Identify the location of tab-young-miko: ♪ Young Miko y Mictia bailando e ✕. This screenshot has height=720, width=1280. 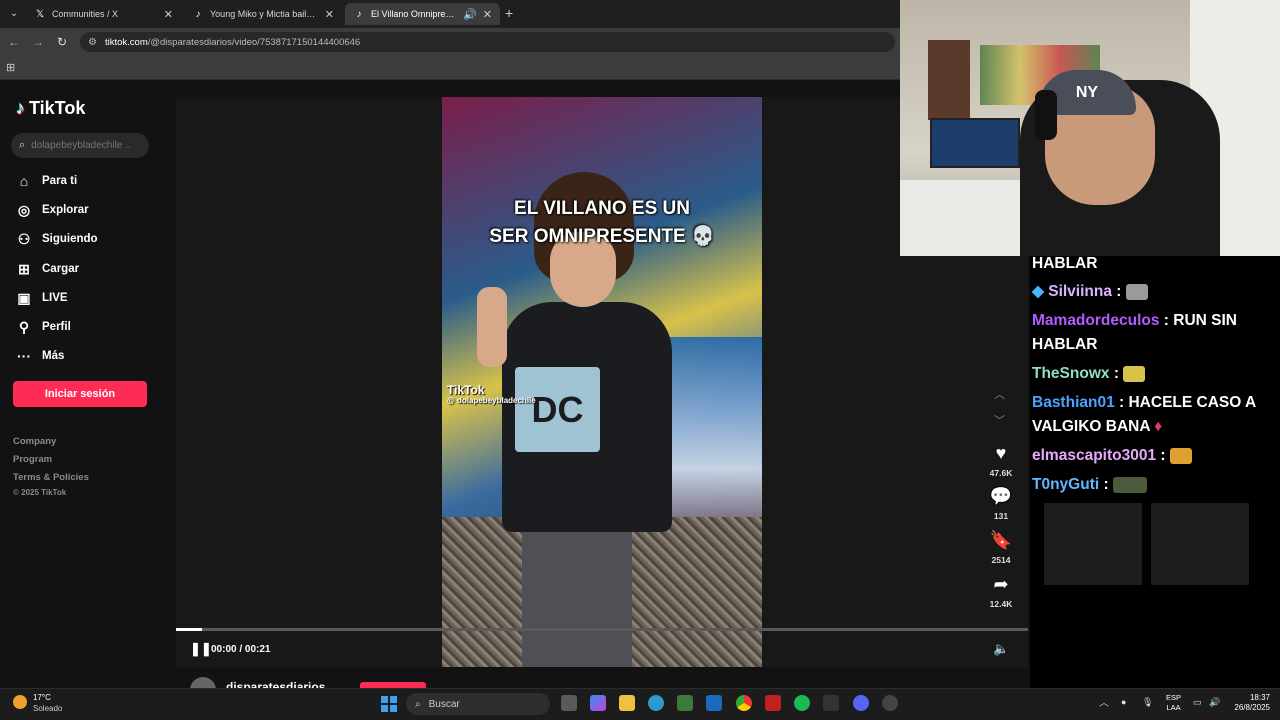
(263, 14).